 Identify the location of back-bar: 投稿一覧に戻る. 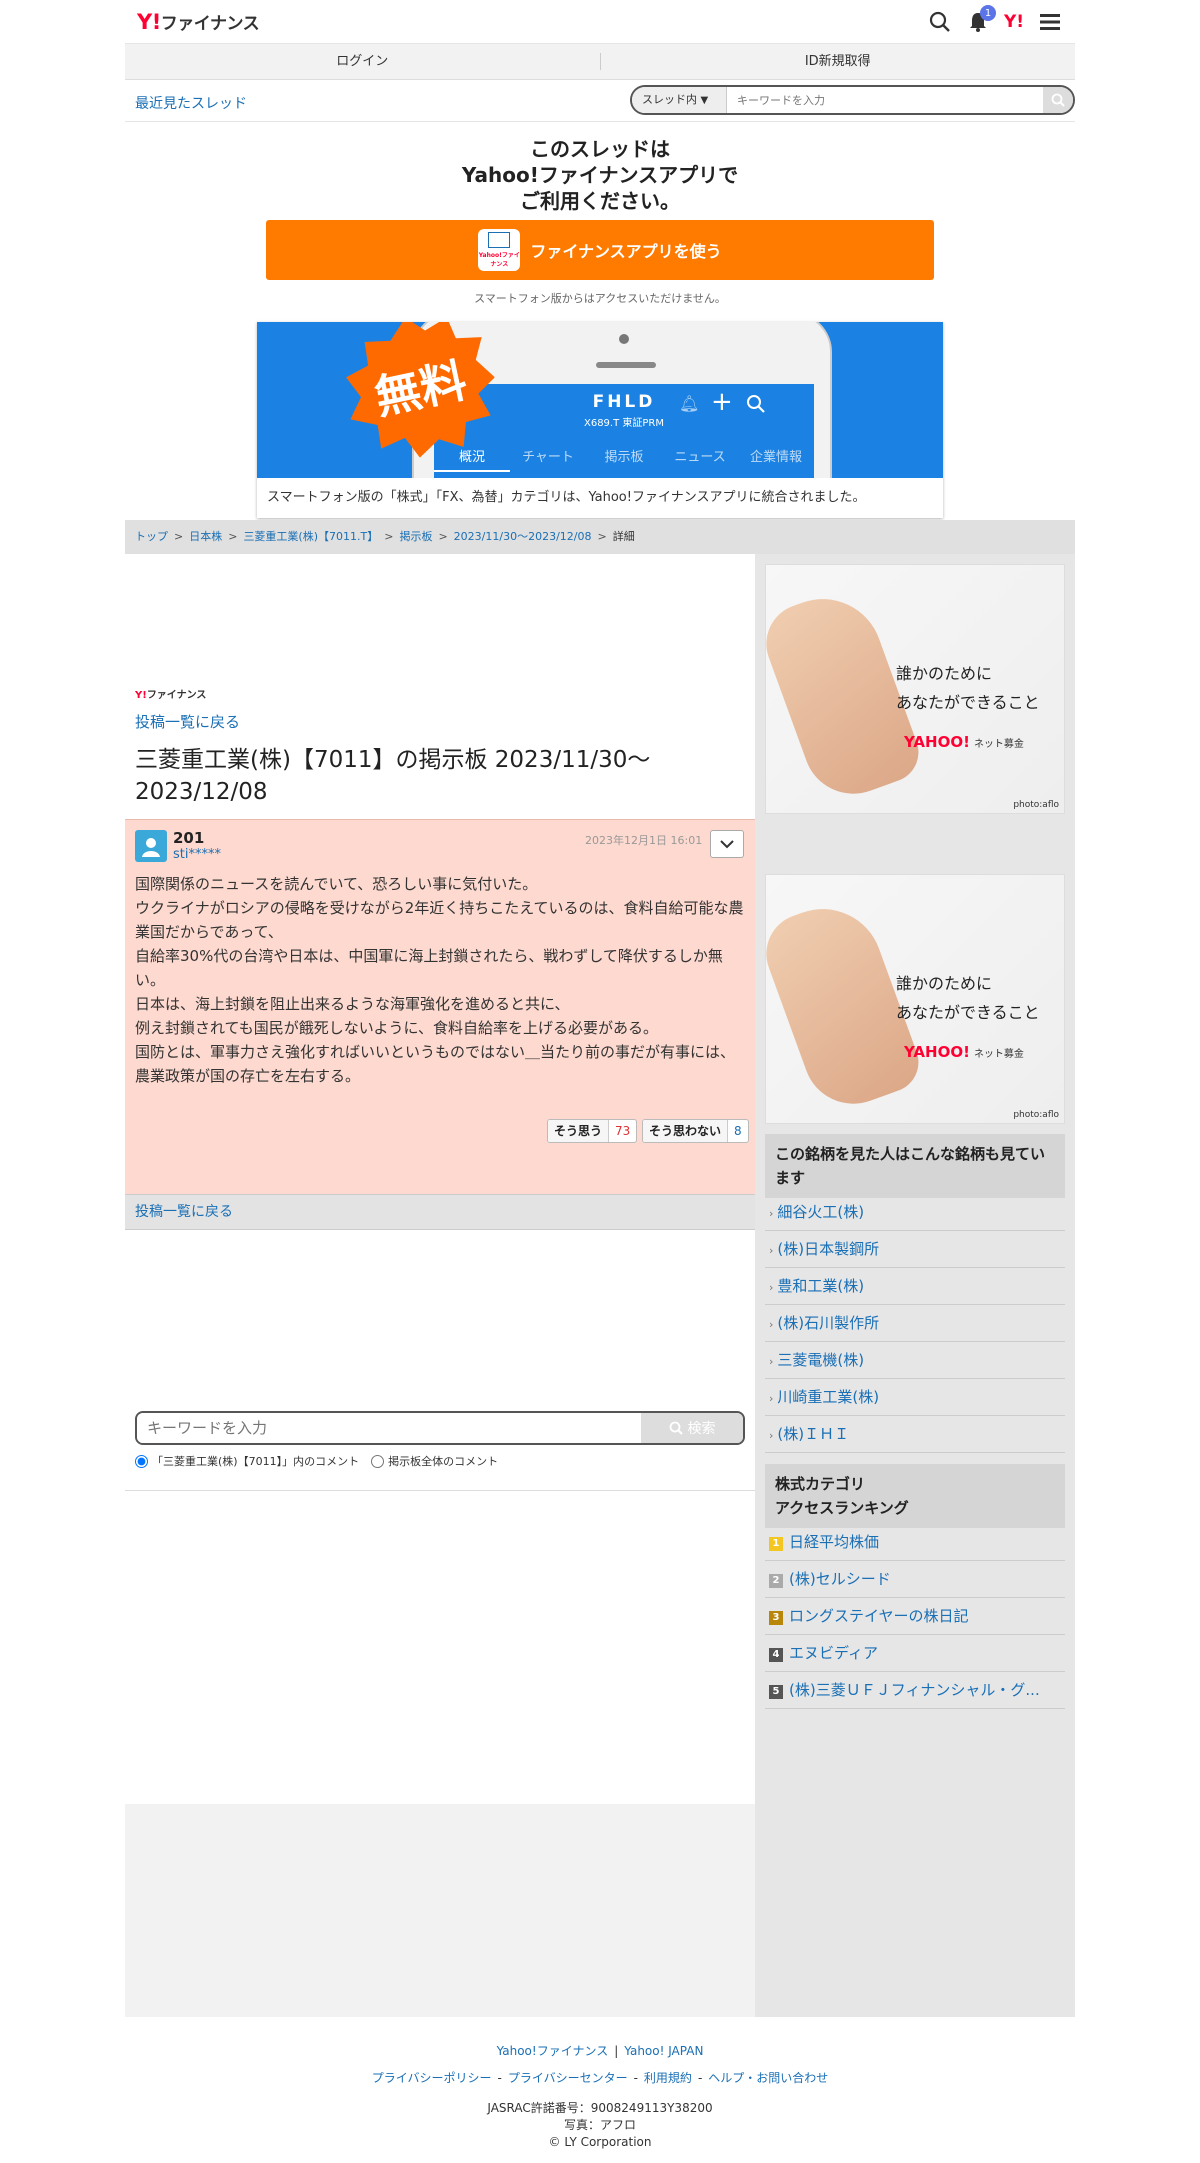
(440, 1212).